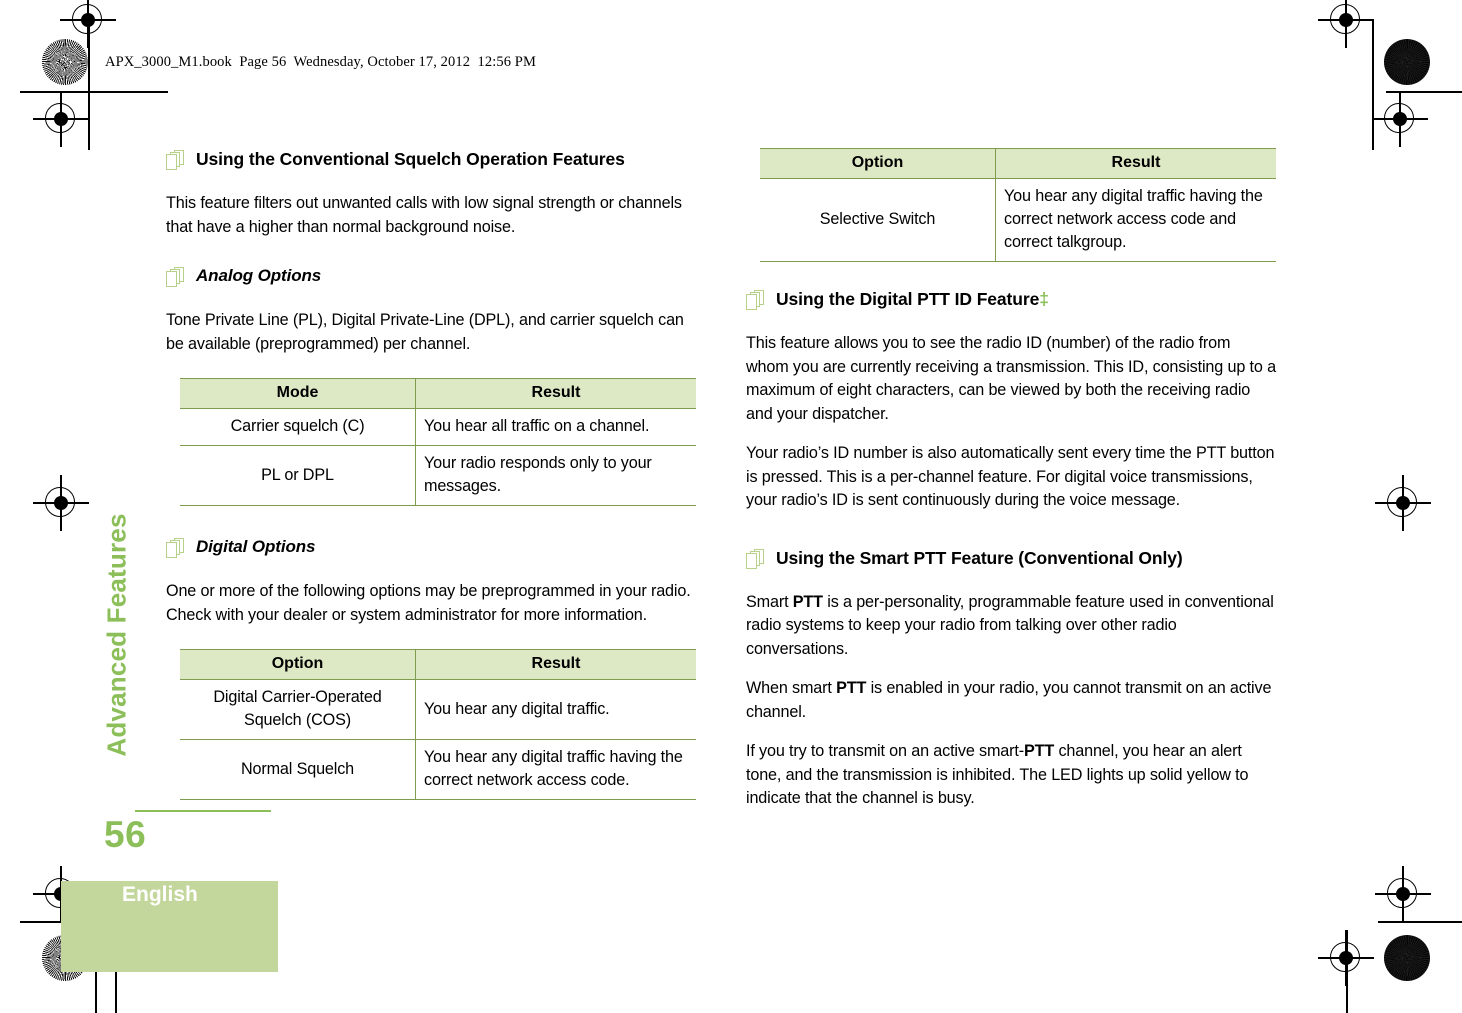  What do you see at coordinates (877, 219) in the screenshot?
I see `table-cell-option: Selective Switch` at bounding box center [877, 219].